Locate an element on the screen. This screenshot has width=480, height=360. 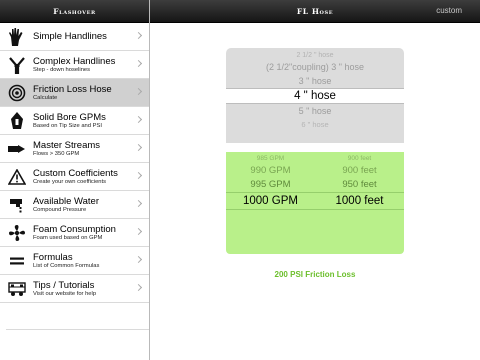
picker-option: 2 1/2 " hose is located at coordinates (315, 55).